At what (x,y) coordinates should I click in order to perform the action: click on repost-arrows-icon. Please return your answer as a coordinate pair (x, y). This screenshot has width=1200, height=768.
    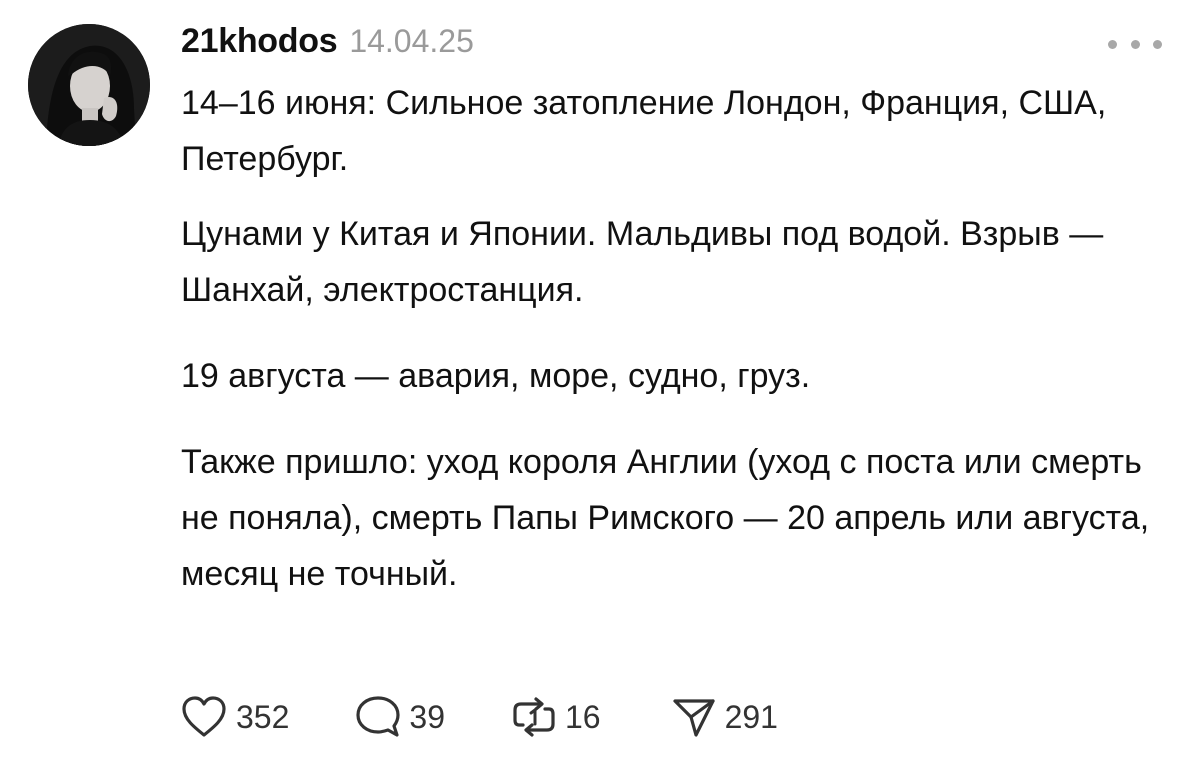
    Looking at the image, I should click on (534, 717).